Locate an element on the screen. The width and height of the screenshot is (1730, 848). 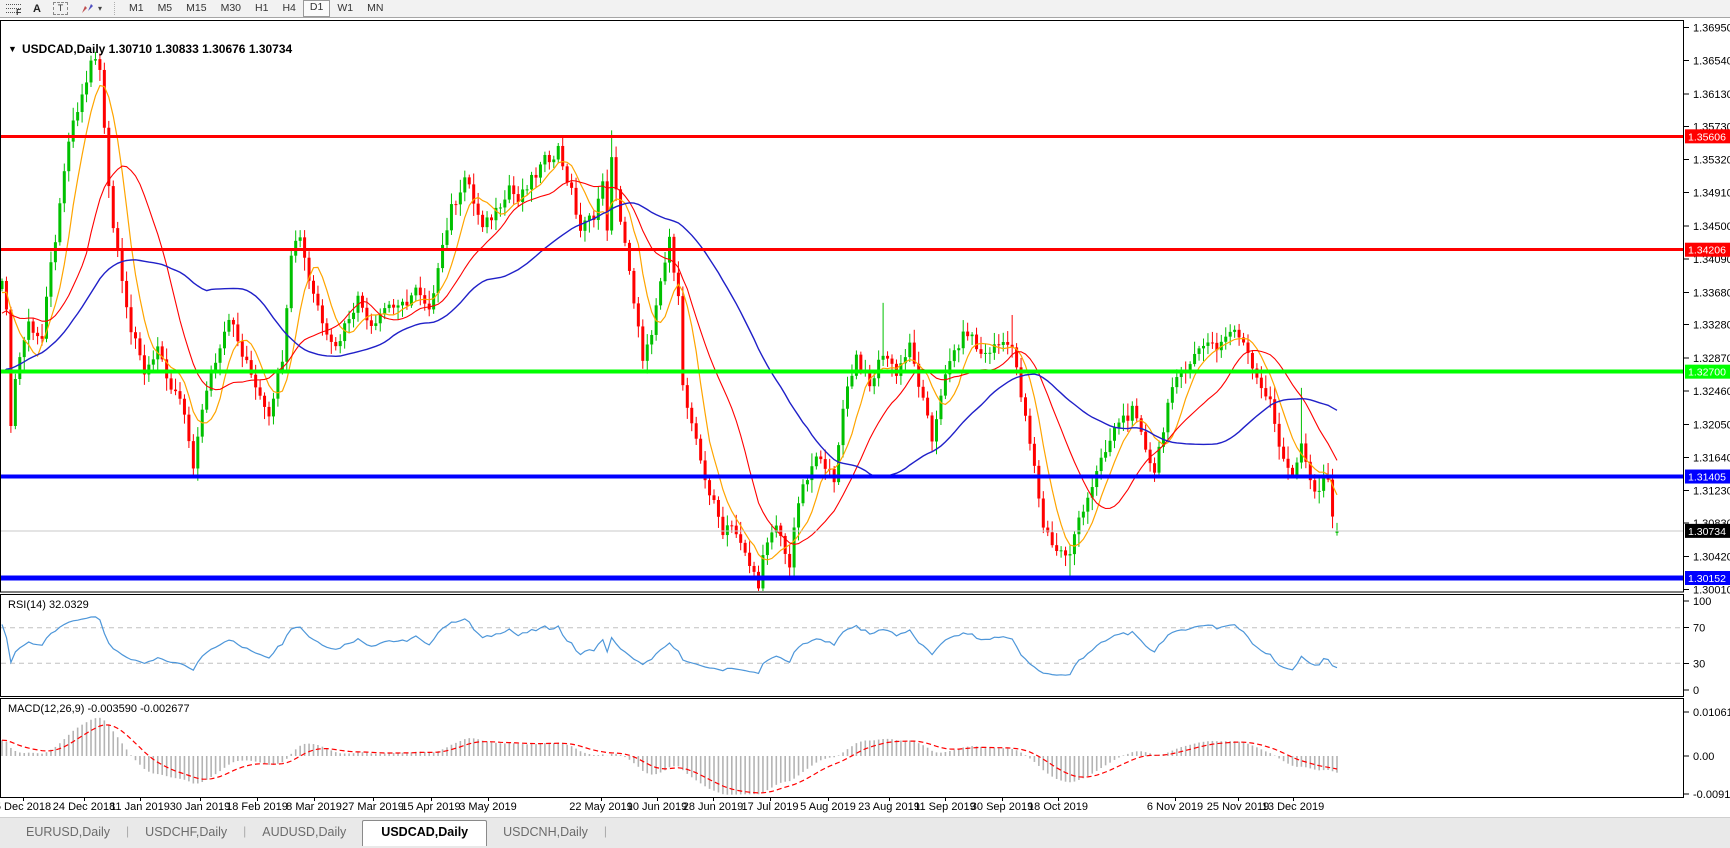
rsi-axis-tick: 70 is located at coordinates (1699, 629).